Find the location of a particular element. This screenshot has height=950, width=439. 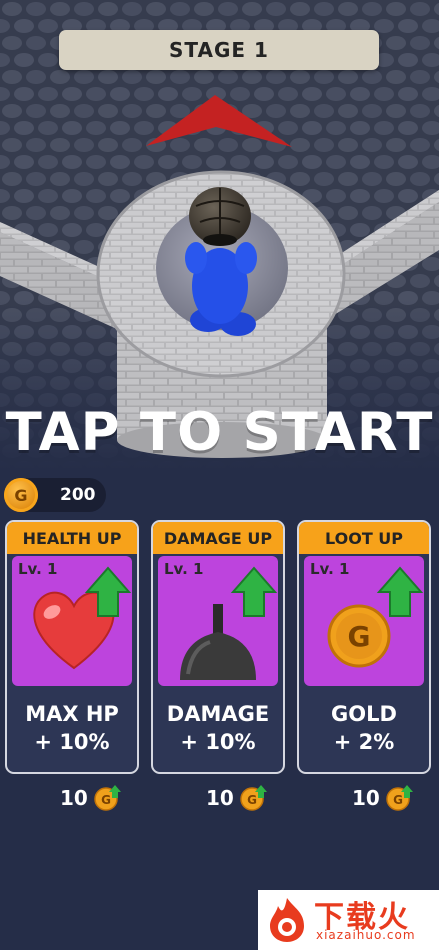

card-title: LOOT UP is located at coordinates (364, 538).